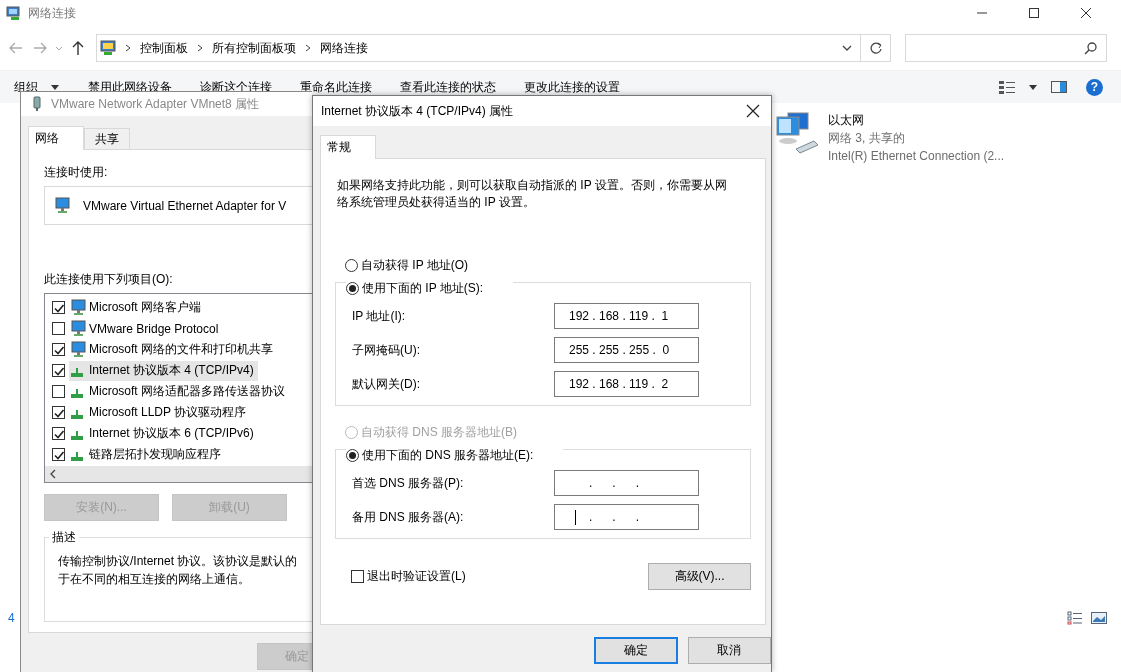 The image size is (1121, 672). What do you see at coordinates (163, 370) in the screenshot?
I see `list-item: Internet 协议版本 4 (TCP/IPv4)` at bounding box center [163, 370].